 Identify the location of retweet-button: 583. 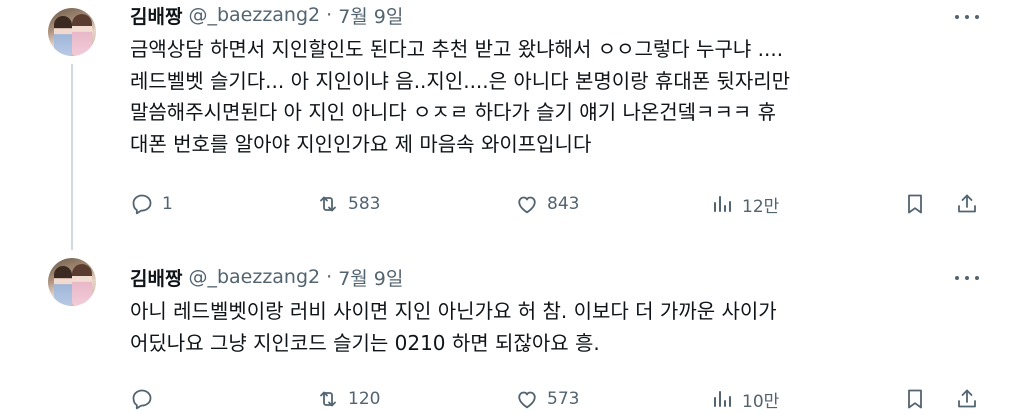
(348, 204).